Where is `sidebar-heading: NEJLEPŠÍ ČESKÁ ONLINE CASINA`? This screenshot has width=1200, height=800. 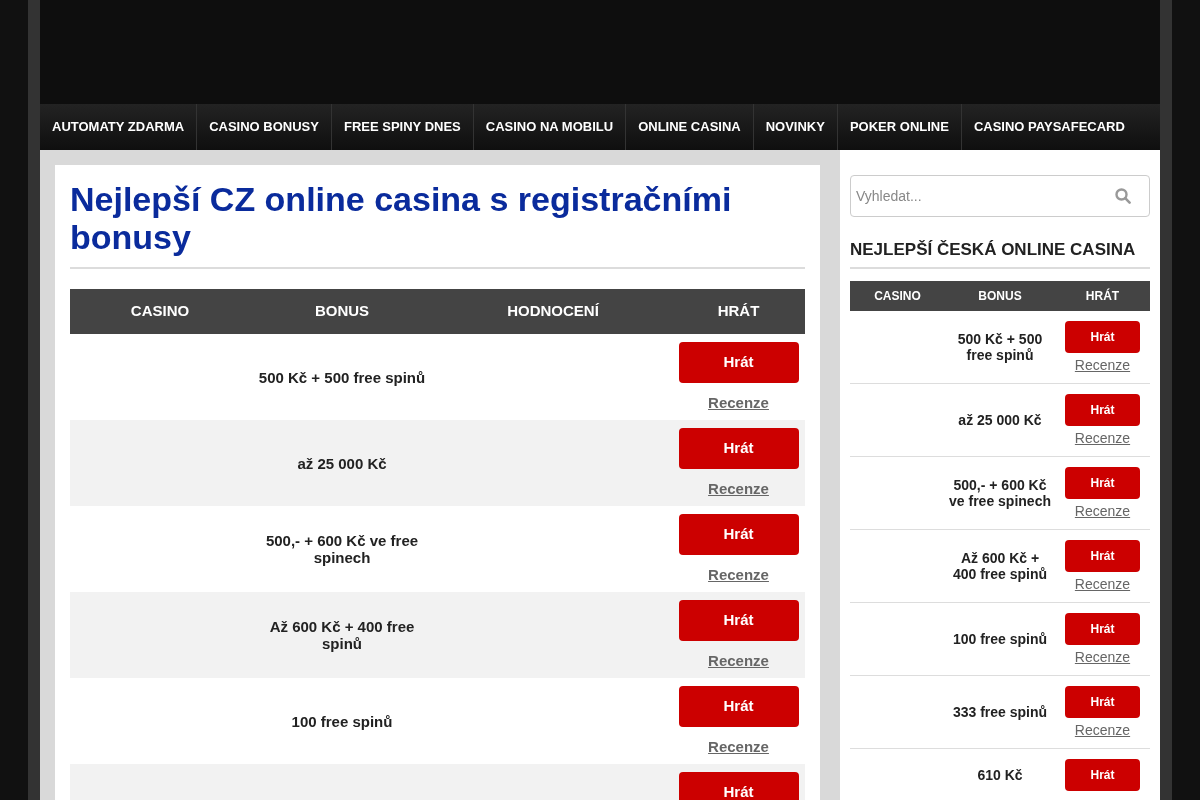 sidebar-heading: NEJLEPŠÍ ČESKÁ ONLINE CASINA is located at coordinates (1000, 254).